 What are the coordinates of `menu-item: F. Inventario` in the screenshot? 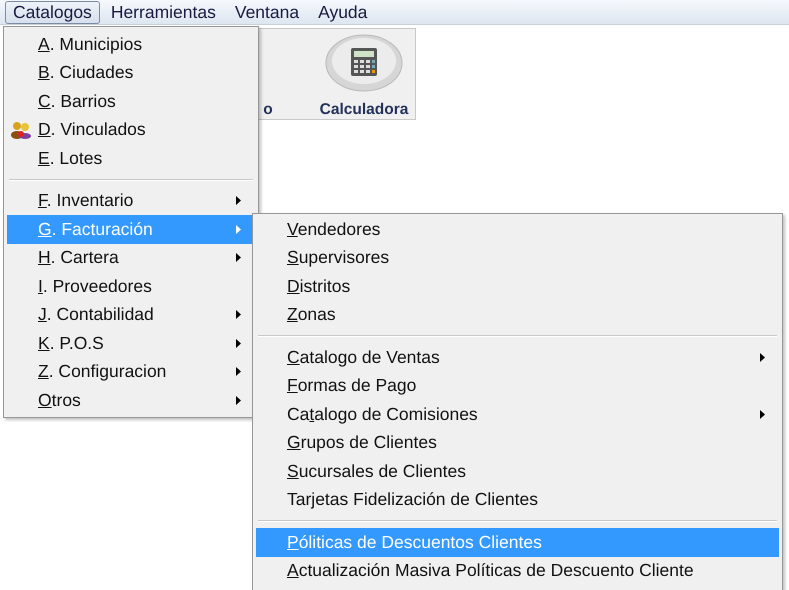 It's located at (131, 200).